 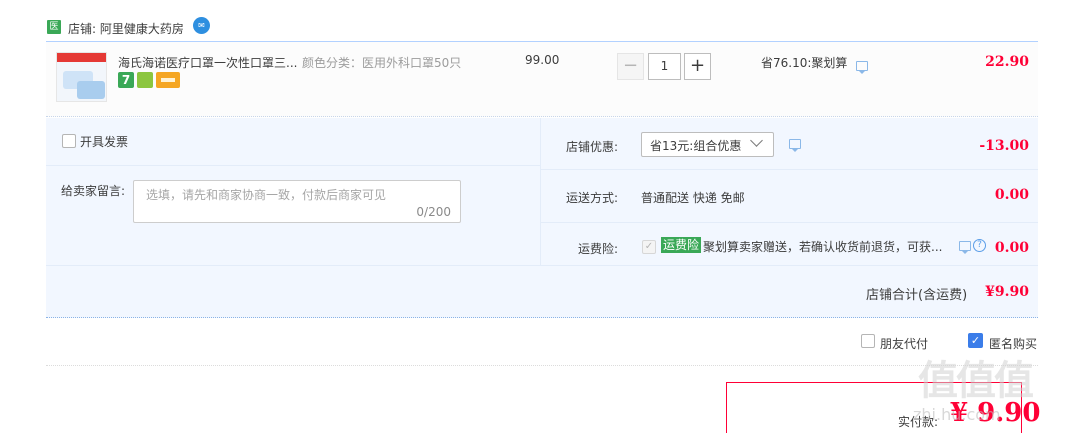 What do you see at coordinates (93, 191) in the screenshot?
I see `message-label: 给卖家留言:` at bounding box center [93, 191].